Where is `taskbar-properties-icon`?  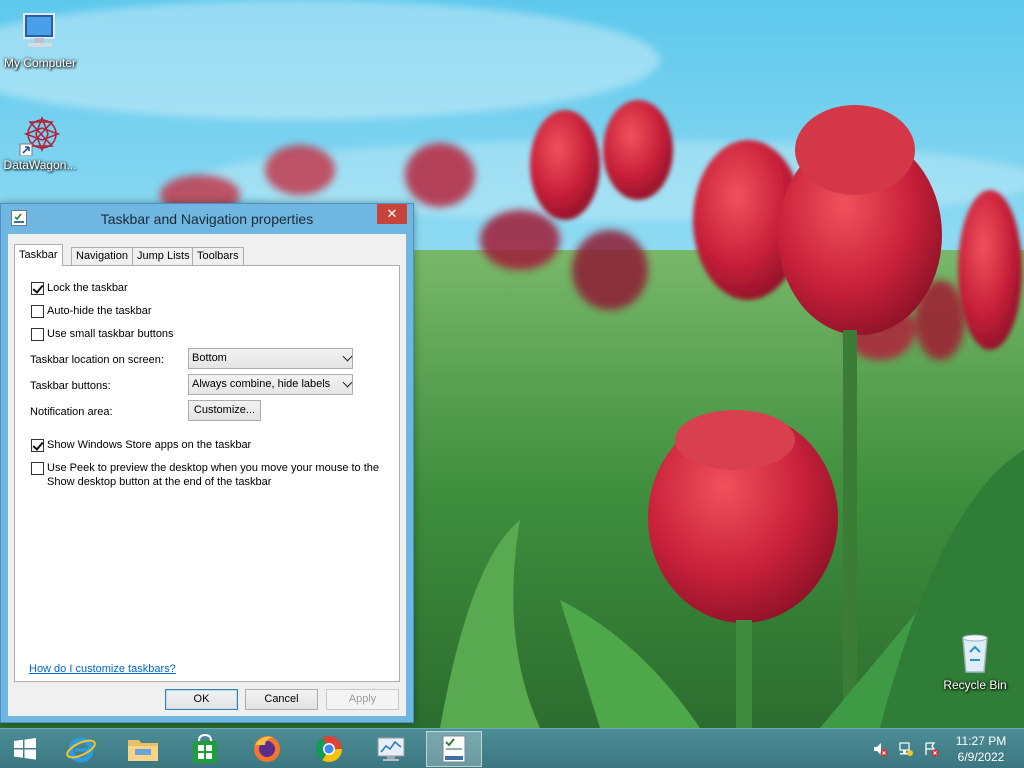 taskbar-properties-icon is located at coordinates (454, 749).